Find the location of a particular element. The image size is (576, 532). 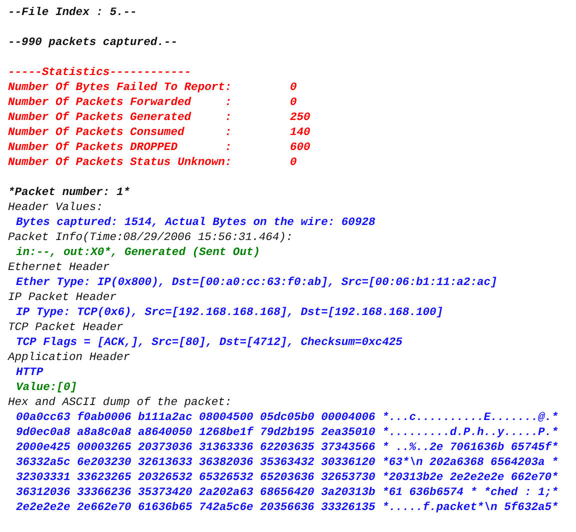

file-index-text: --File Index : 5.-- is located at coordinates (72, 13).